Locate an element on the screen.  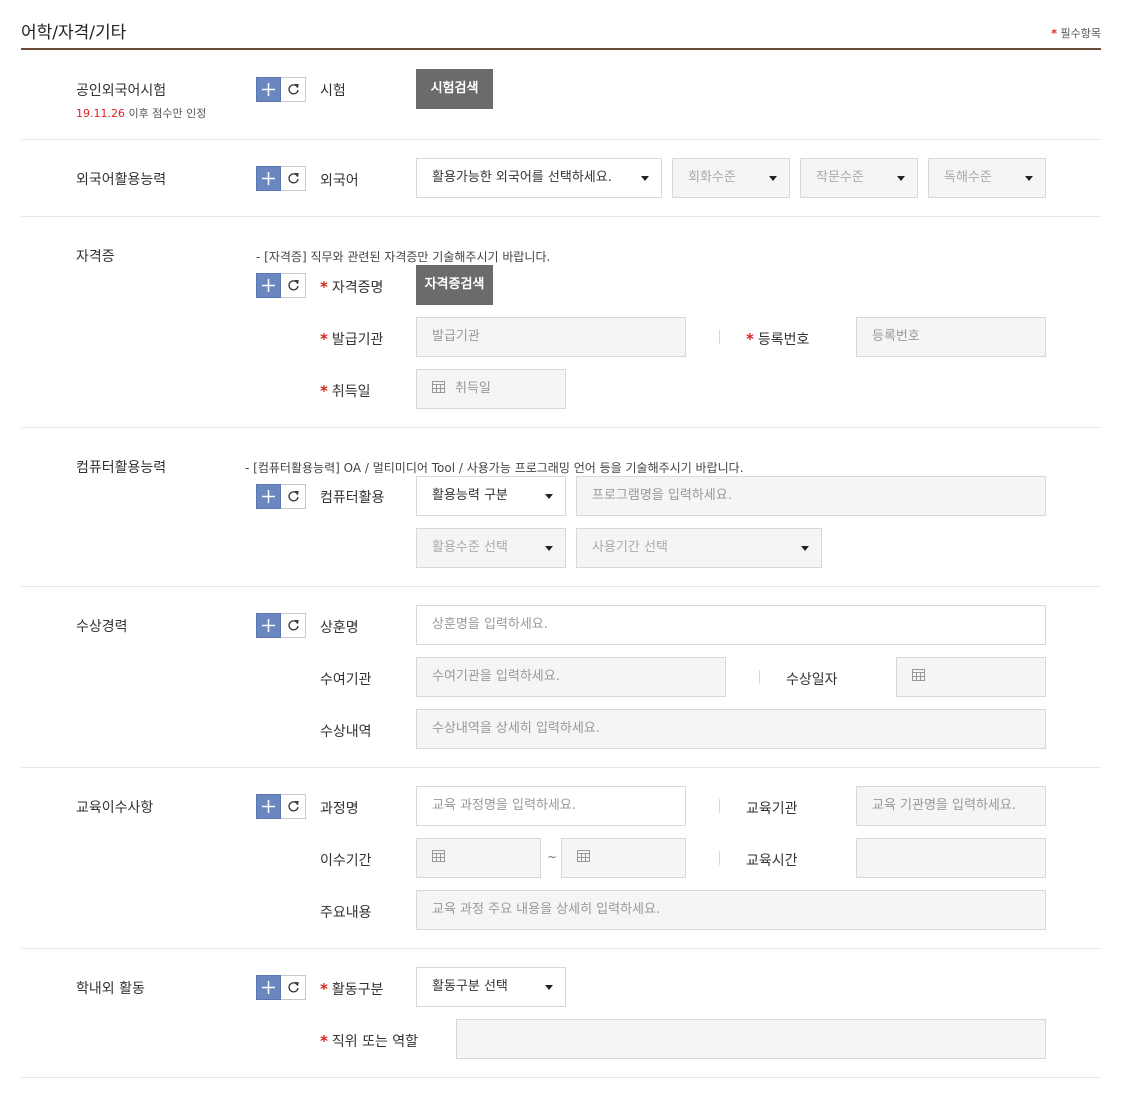
education-add-button is located at coordinates (268, 806).